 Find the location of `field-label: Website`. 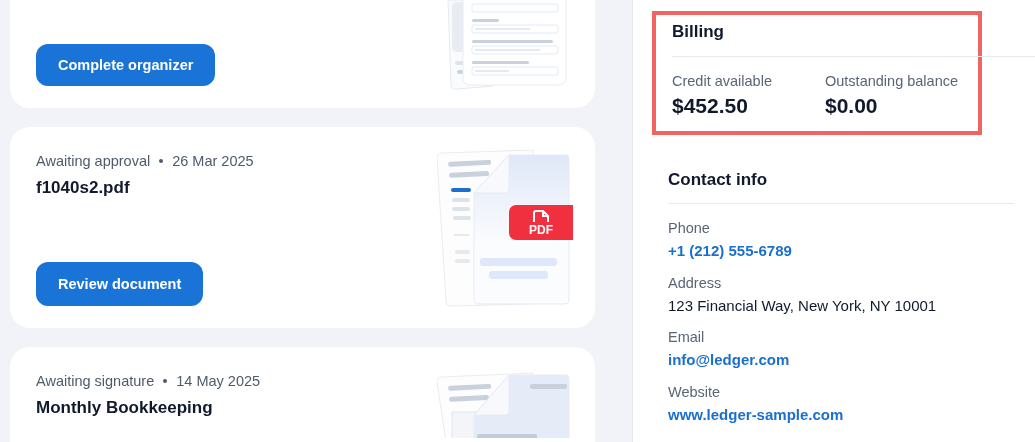

field-label: Website is located at coordinates (695, 392).